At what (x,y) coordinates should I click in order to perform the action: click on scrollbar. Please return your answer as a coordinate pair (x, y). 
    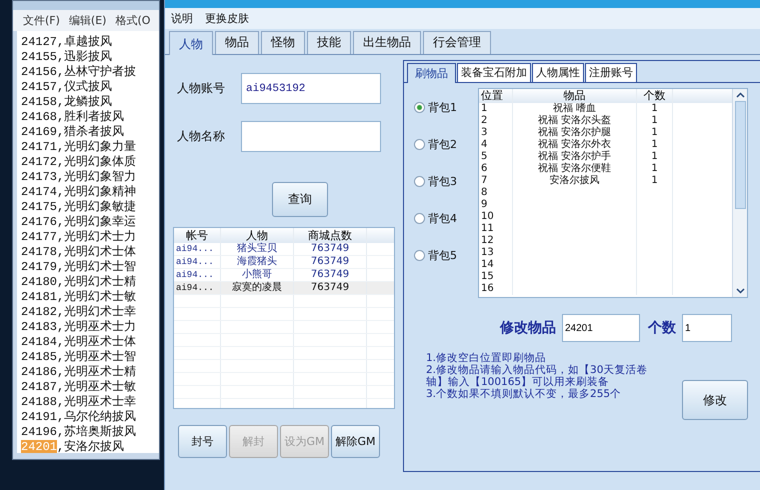
    Looking at the image, I should click on (739, 193).